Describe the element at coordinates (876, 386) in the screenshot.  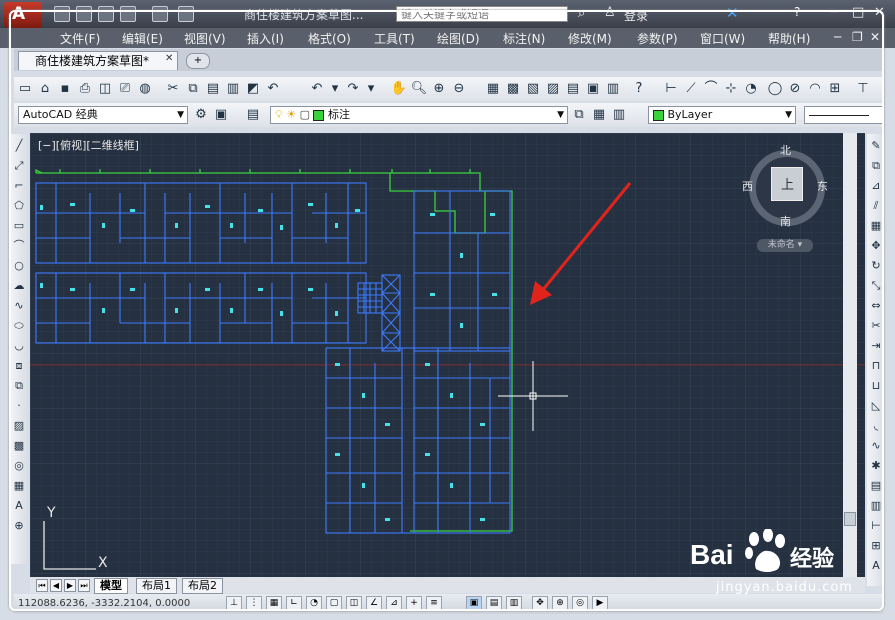
I see `join-icon: ⊔` at that location.